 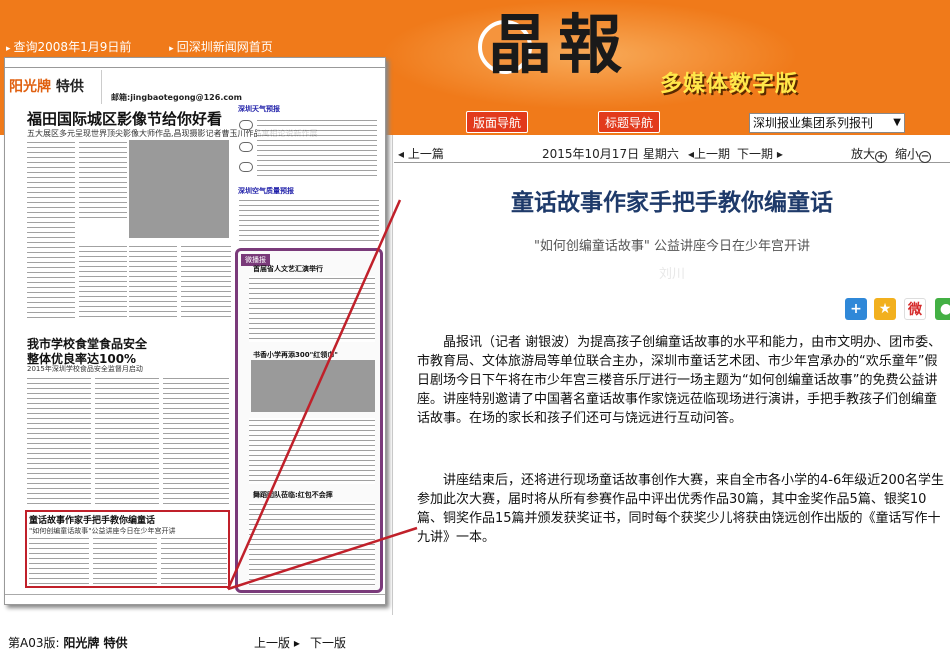 What do you see at coordinates (293, 495) in the screenshot?
I see `np-sidebox-headline-3: 舞蹈团队莅临:红包不会摔` at bounding box center [293, 495].